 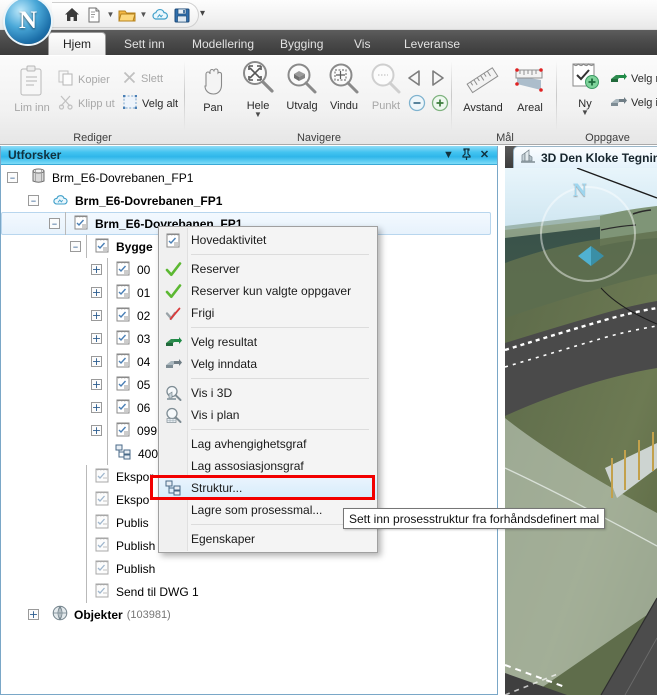 I want to click on tree-item-label: 02, so click(x=144, y=315).